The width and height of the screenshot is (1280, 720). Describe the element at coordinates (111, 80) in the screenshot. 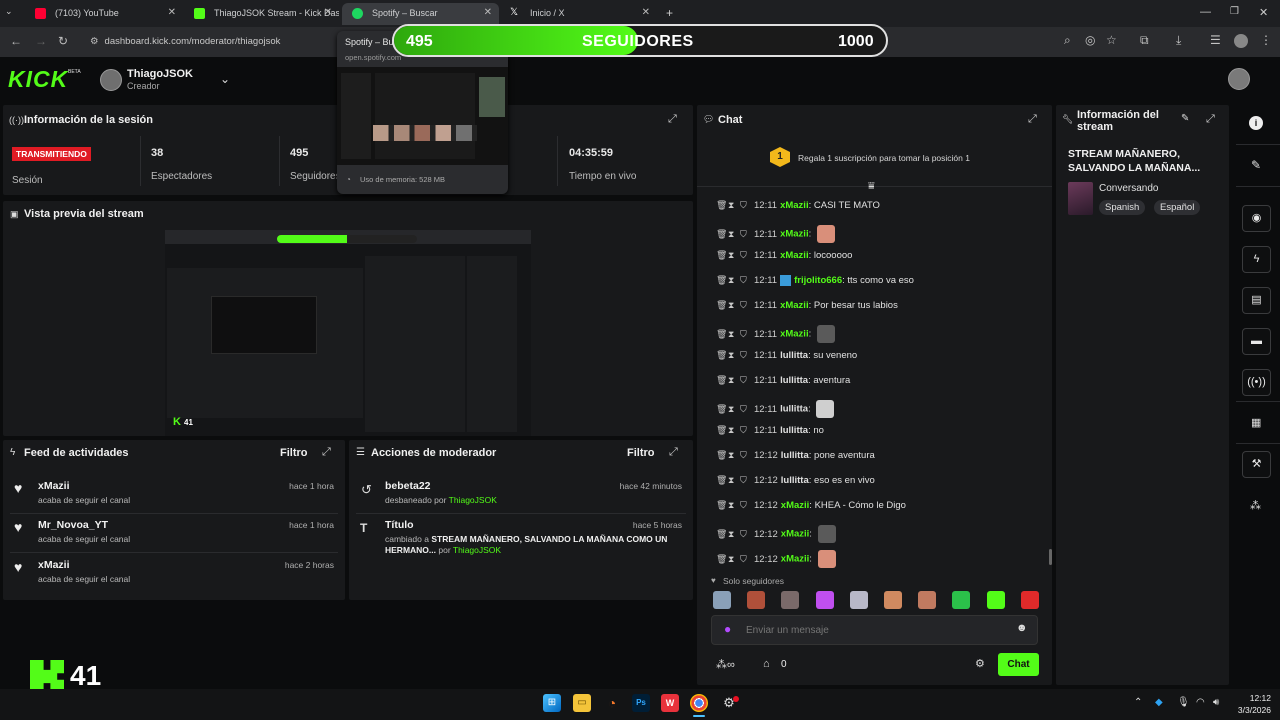

I see `avatar` at that location.